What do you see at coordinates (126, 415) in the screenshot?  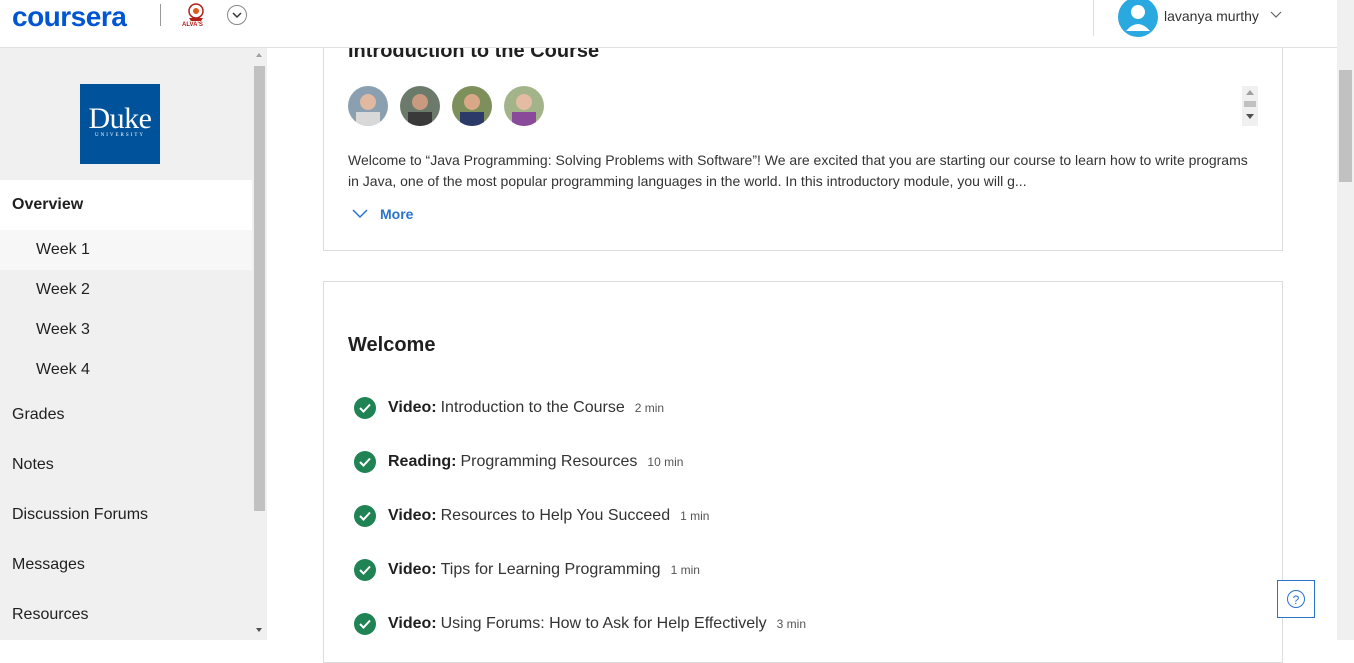 I see `sidebar-item-grades: Grades` at bounding box center [126, 415].